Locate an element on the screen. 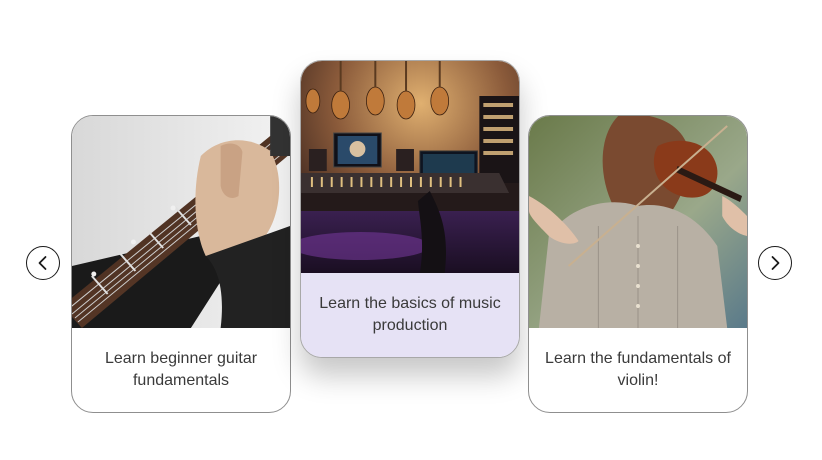  carousel-prev-button is located at coordinates (43, 263).